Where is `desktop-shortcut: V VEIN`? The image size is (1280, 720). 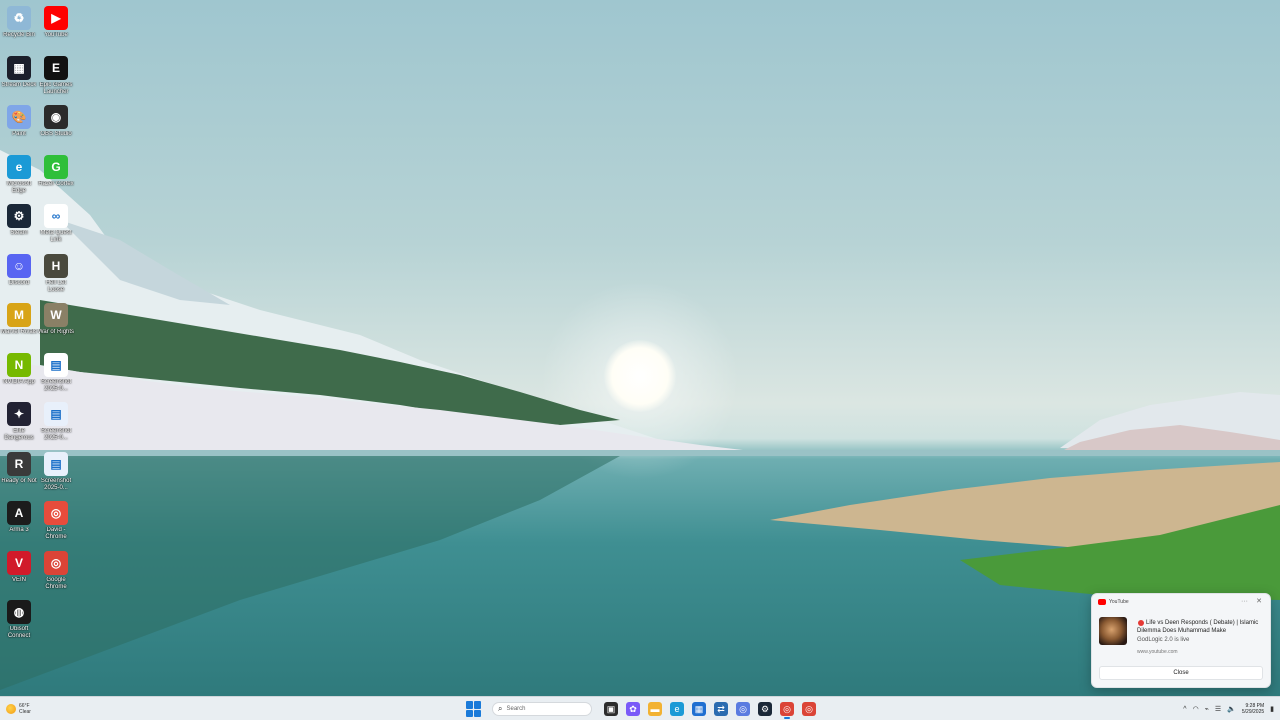 desktop-shortcut: V VEIN is located at coordinates (19, 572).